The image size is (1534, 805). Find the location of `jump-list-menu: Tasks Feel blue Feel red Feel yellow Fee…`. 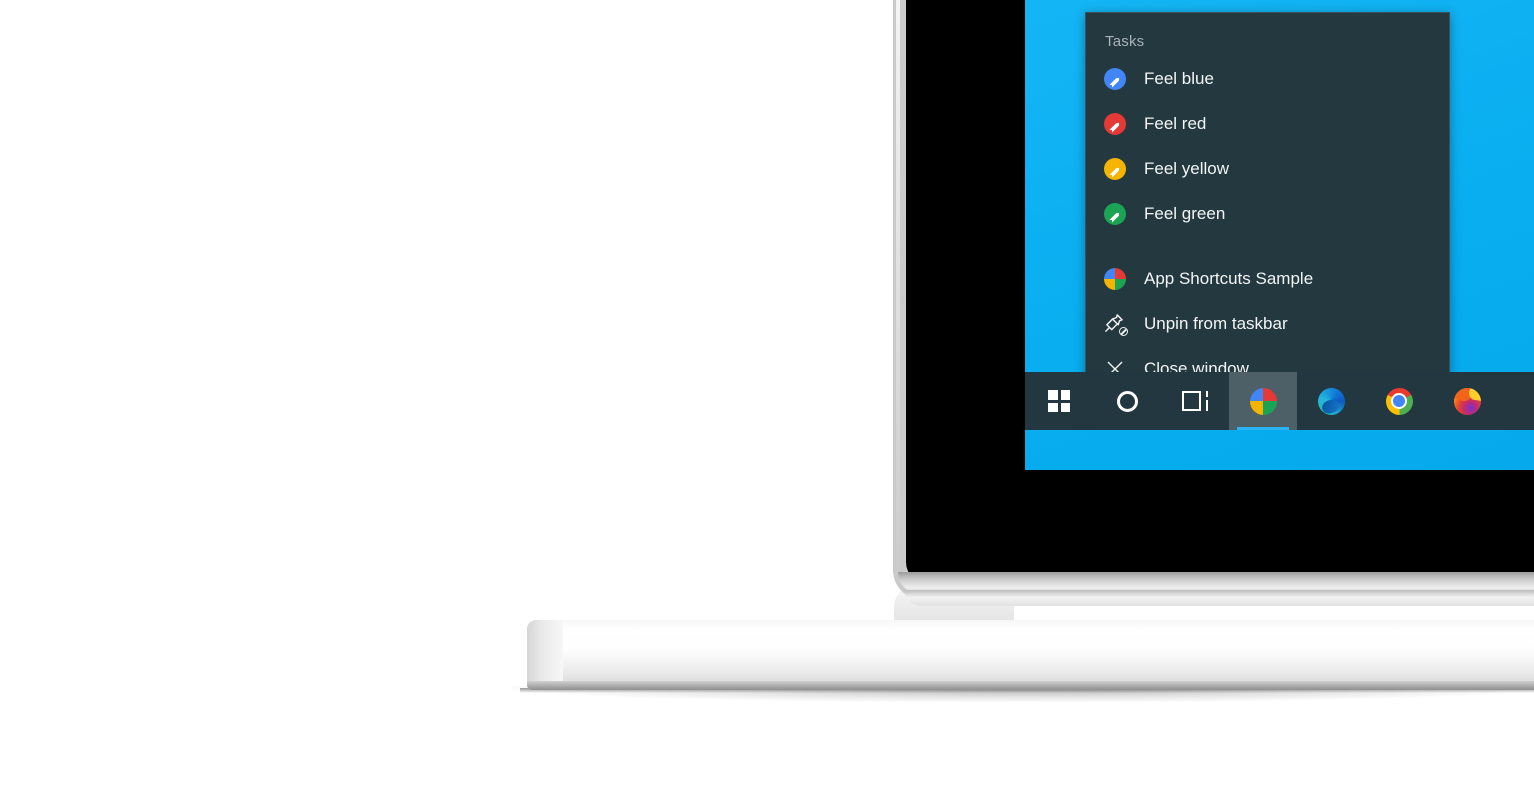

jump-list-menu: Tasks Feel blue Feel red Feel yellow Fee… is located at coordinates (1267, 211).